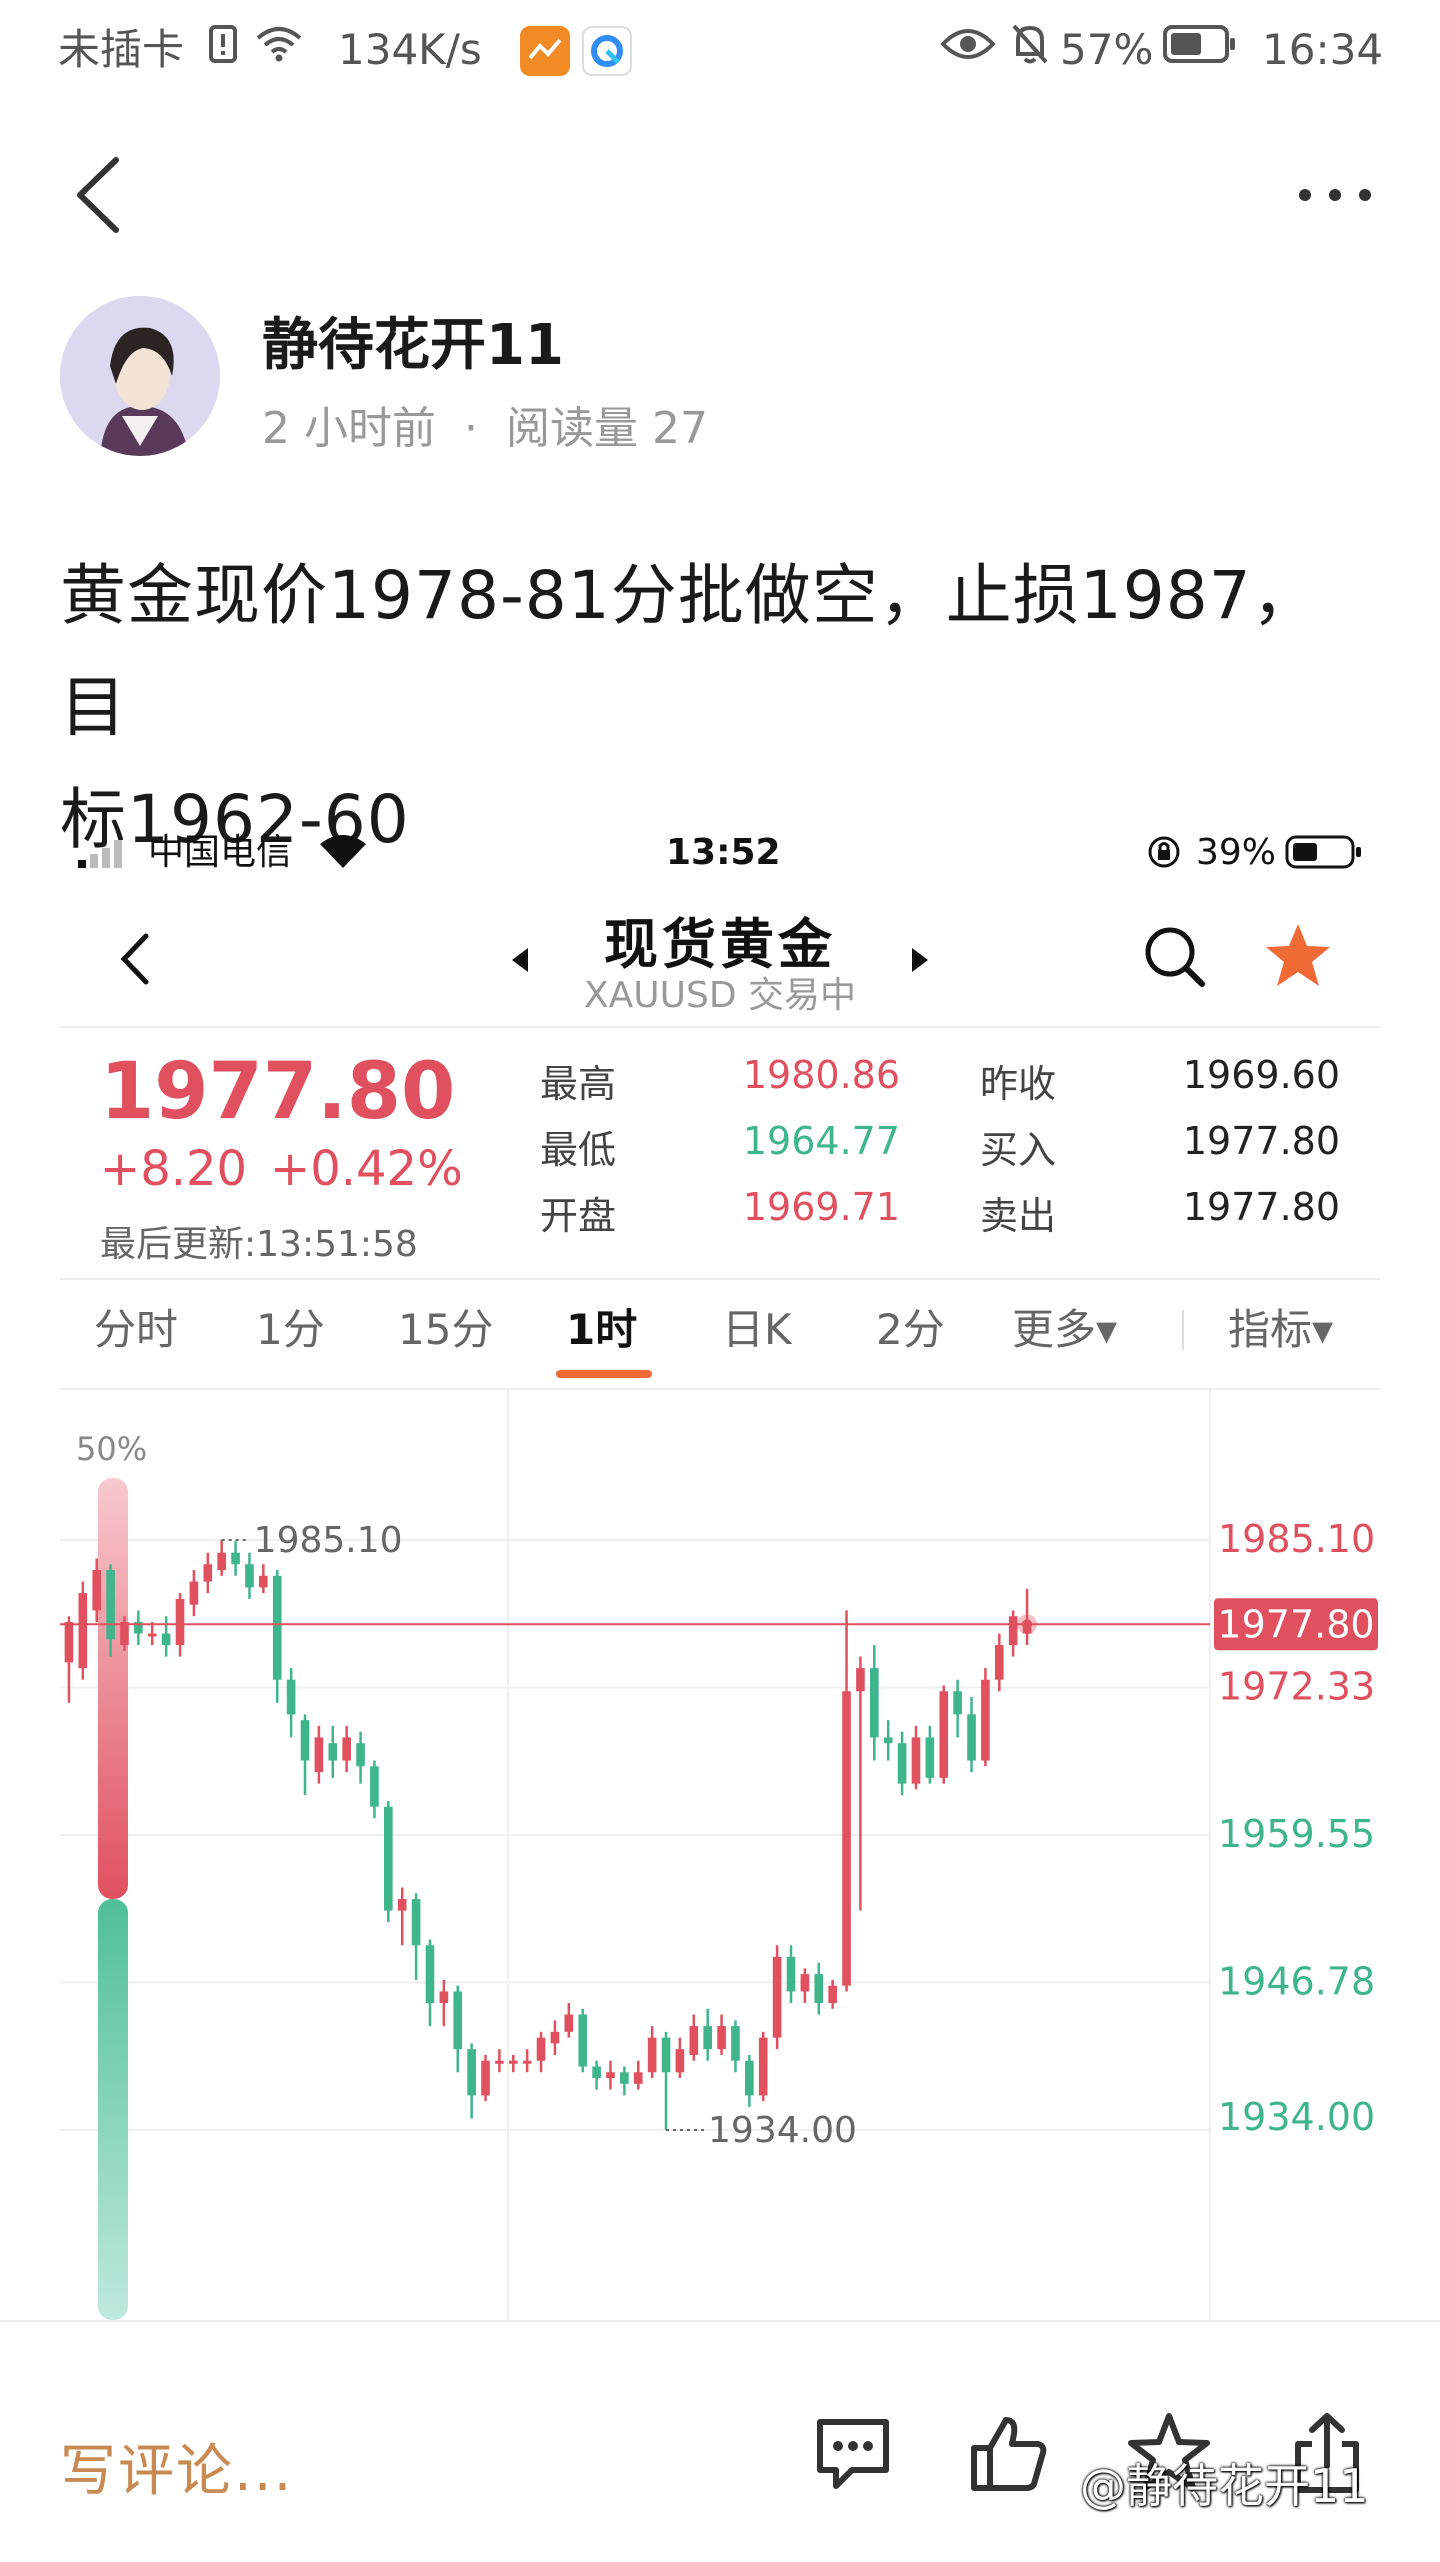  I want to click on tab-1hour: 1时, so click(601, 1330).